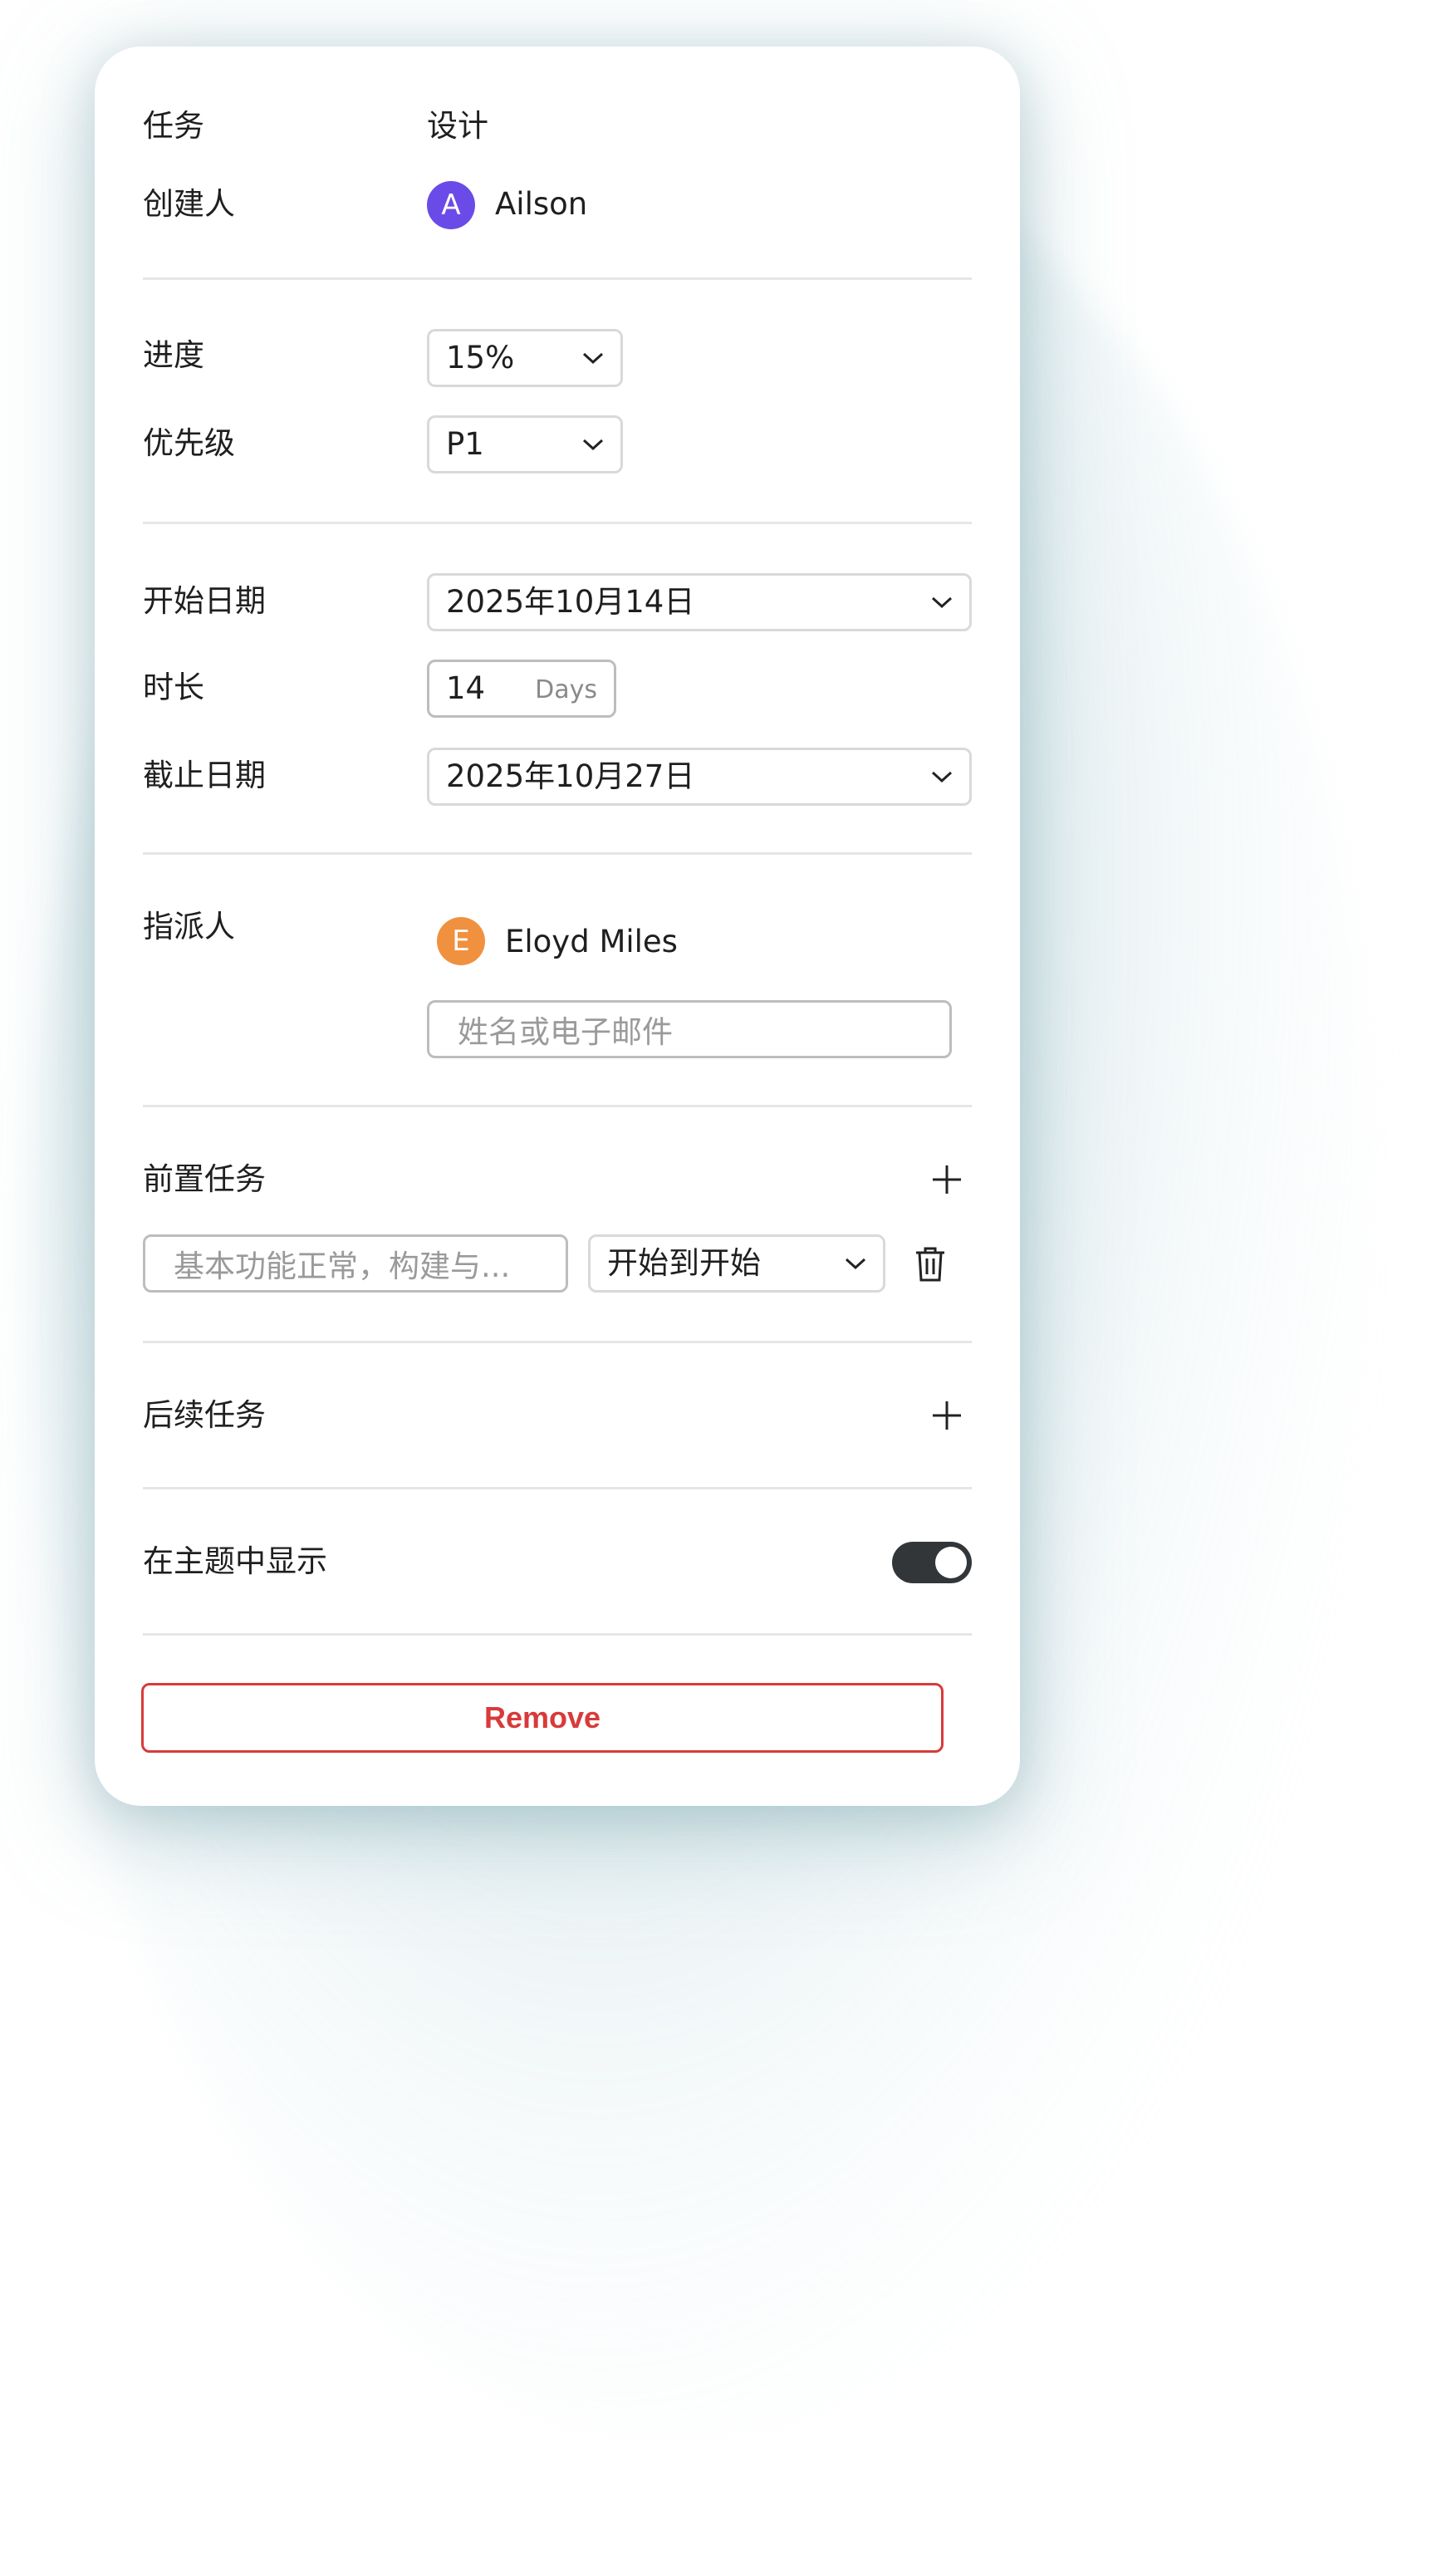 This screenshot has width=1456, height=2556. What do you see at coordinates (521, 689) in the screenshot?
I see `duration-input: 14 Days` at bounding box center [521, 689].